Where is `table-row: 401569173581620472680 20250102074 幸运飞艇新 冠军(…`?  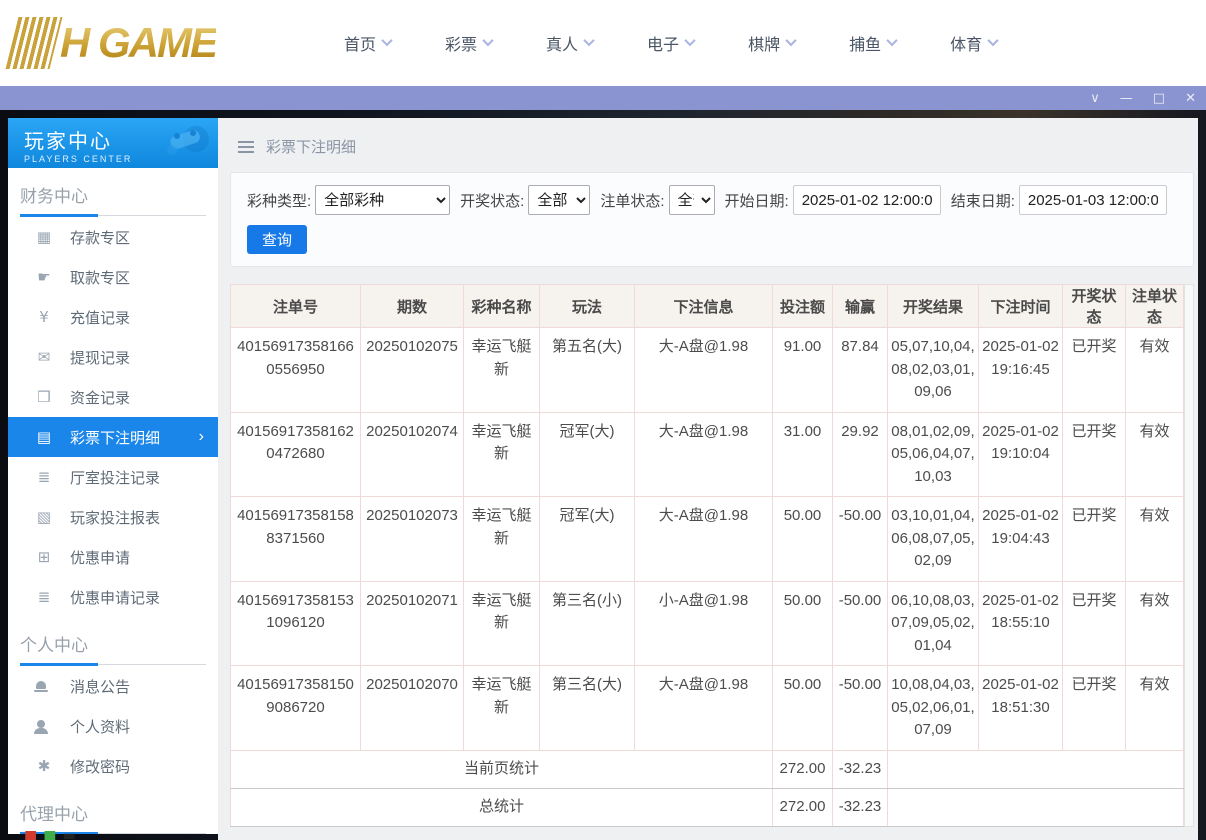 table-row: 401569173581620472680 20250102074 幸运飞艇新 冠军(… is located at coordinates (707, 454).